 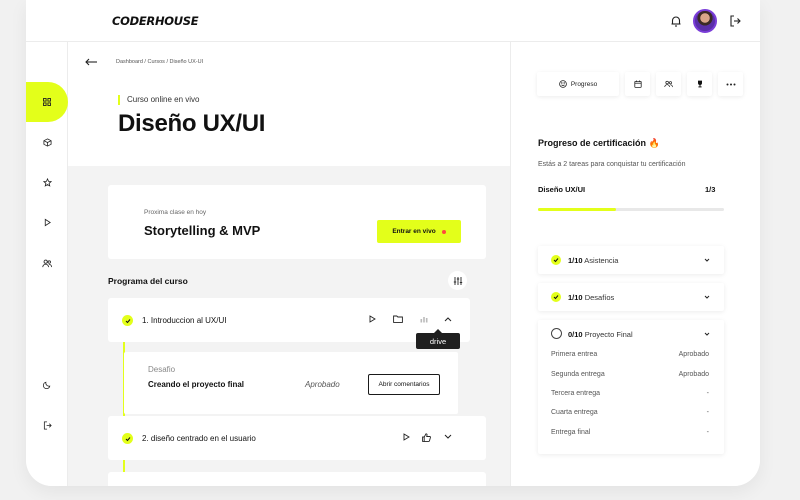 I want to click on challenge-title: Creando el proyecto final, so click(x=196, y=384).